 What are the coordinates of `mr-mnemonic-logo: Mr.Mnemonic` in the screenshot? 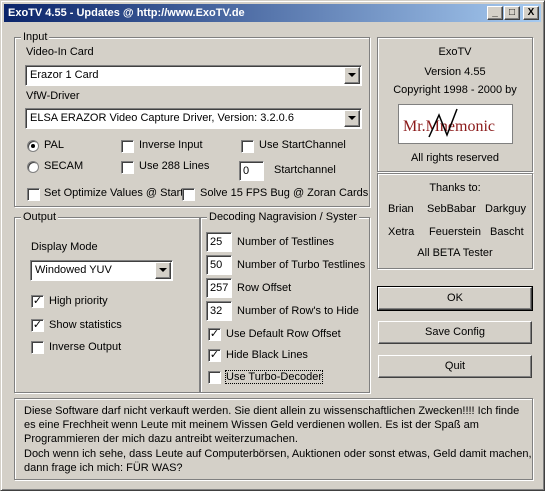 It's located at (455, 124).